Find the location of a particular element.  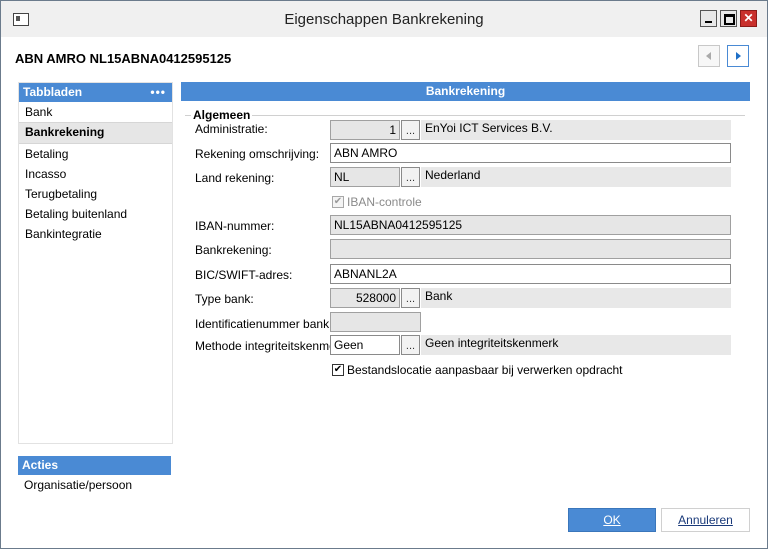

arrow-right-icon is located at coordinates (738, 56).